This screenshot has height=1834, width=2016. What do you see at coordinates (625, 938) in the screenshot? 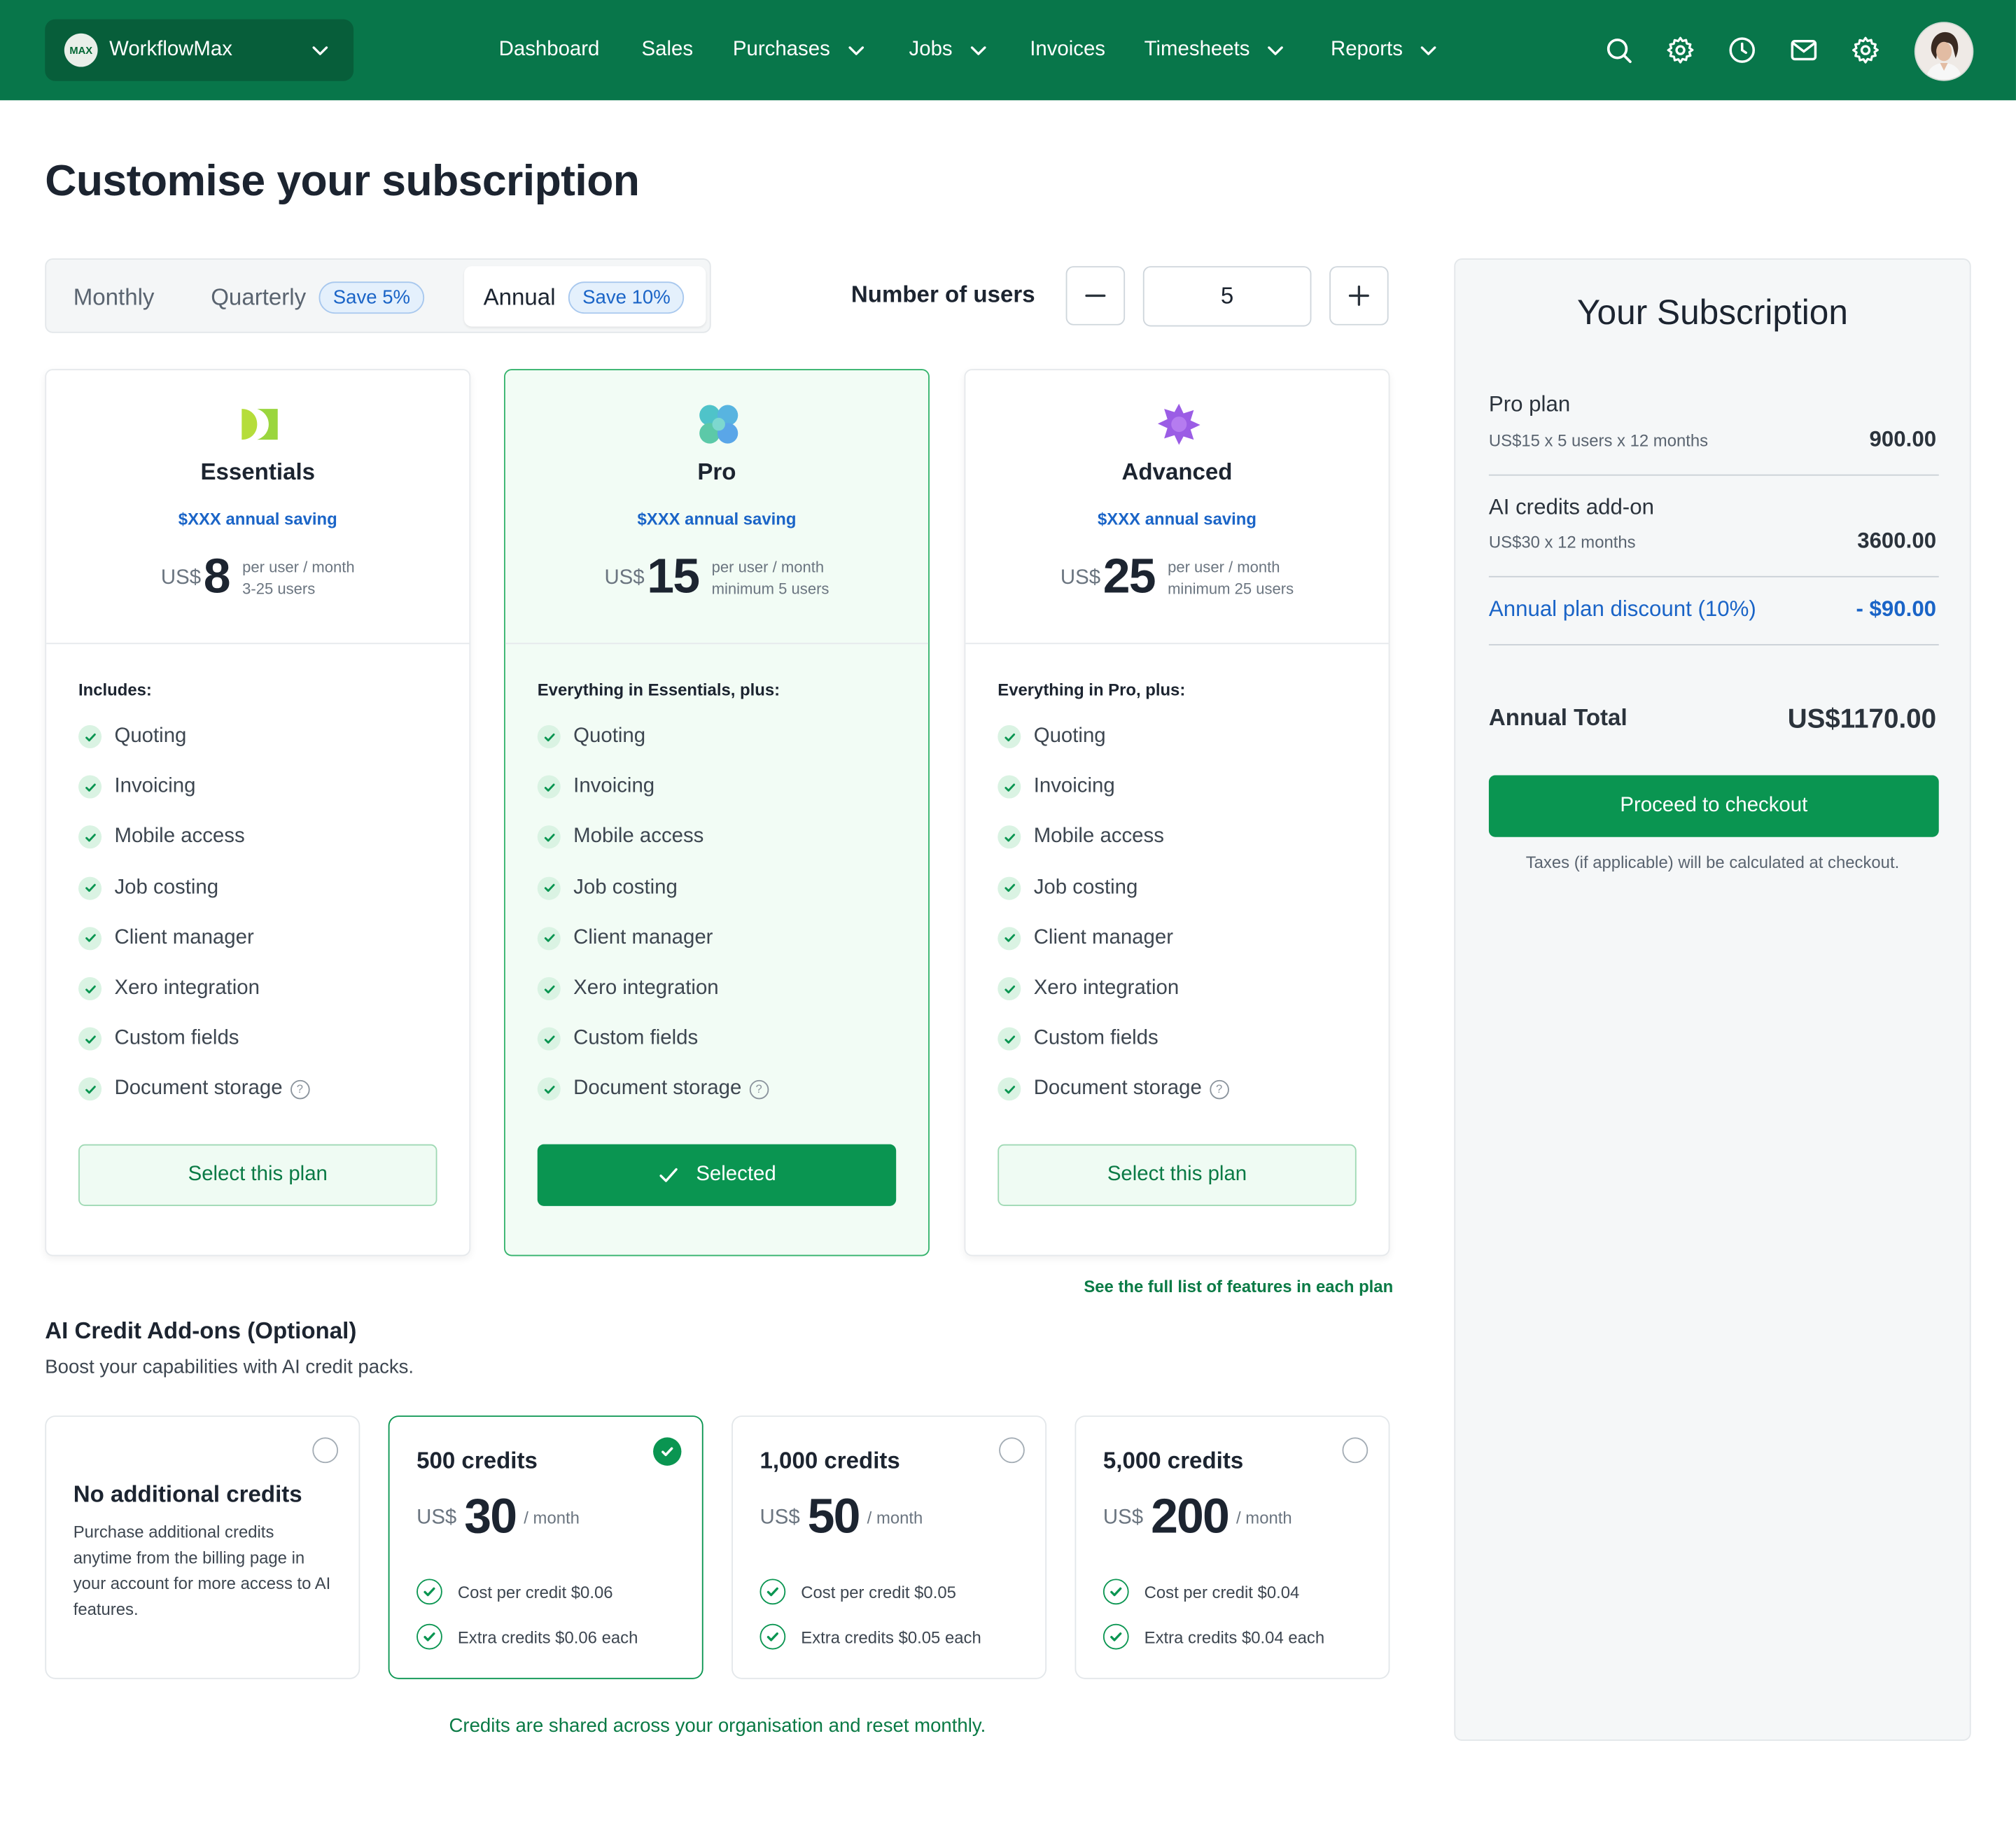
I see `feature-item: Client manager` at bounding box center [625, 938].